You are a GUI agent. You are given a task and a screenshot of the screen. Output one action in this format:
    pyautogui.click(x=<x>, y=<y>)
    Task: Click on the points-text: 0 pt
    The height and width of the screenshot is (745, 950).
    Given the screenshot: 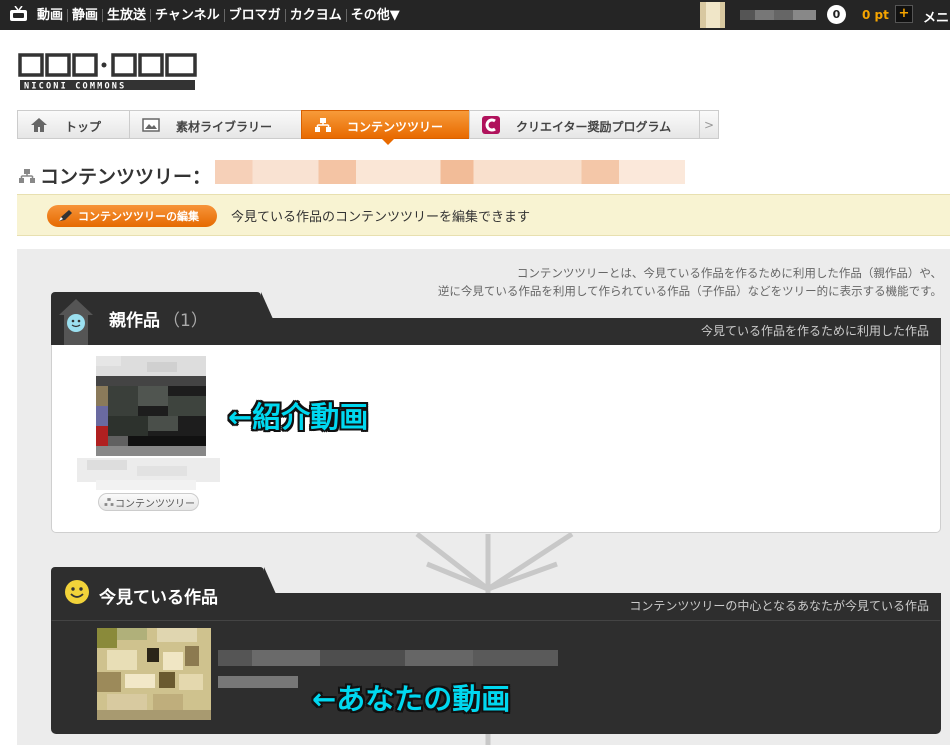 What is the action you would take?
    pyautogui.click(x=875, y=15)
    